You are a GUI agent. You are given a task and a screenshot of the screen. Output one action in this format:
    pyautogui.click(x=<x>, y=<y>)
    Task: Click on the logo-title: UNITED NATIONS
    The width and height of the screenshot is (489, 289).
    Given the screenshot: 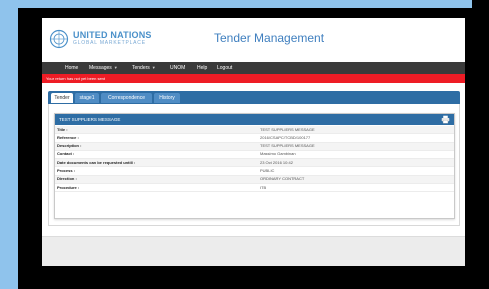 What is the action you would take?
    pyautogui.click(x=112, y=35)
    